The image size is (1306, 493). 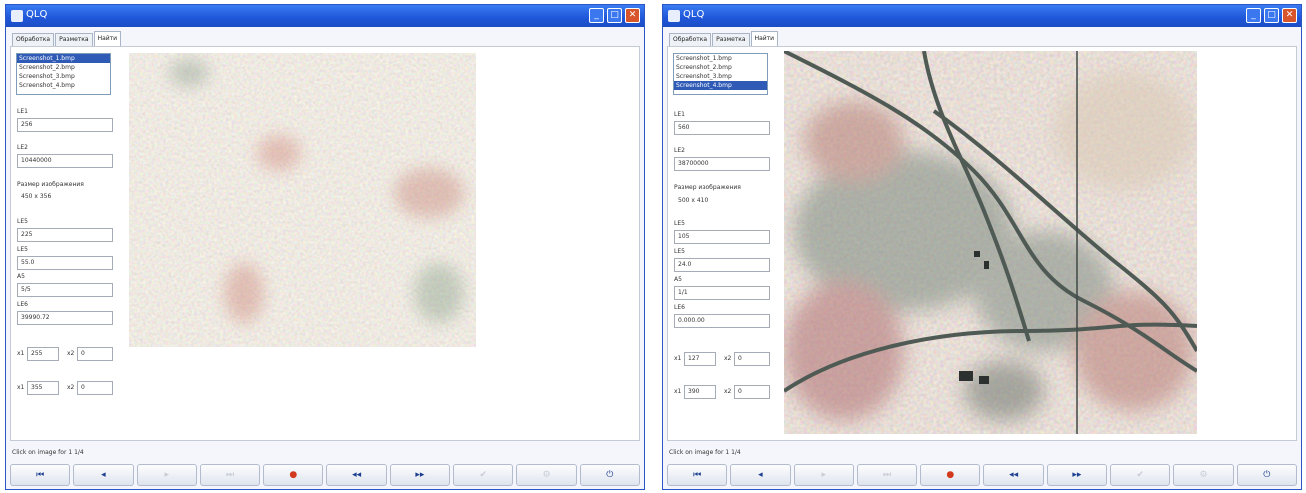 What do you see at coordinates (65, 161) in the screenshot?
I see `le2-field: 10440000` at bounding box center [65, 161].